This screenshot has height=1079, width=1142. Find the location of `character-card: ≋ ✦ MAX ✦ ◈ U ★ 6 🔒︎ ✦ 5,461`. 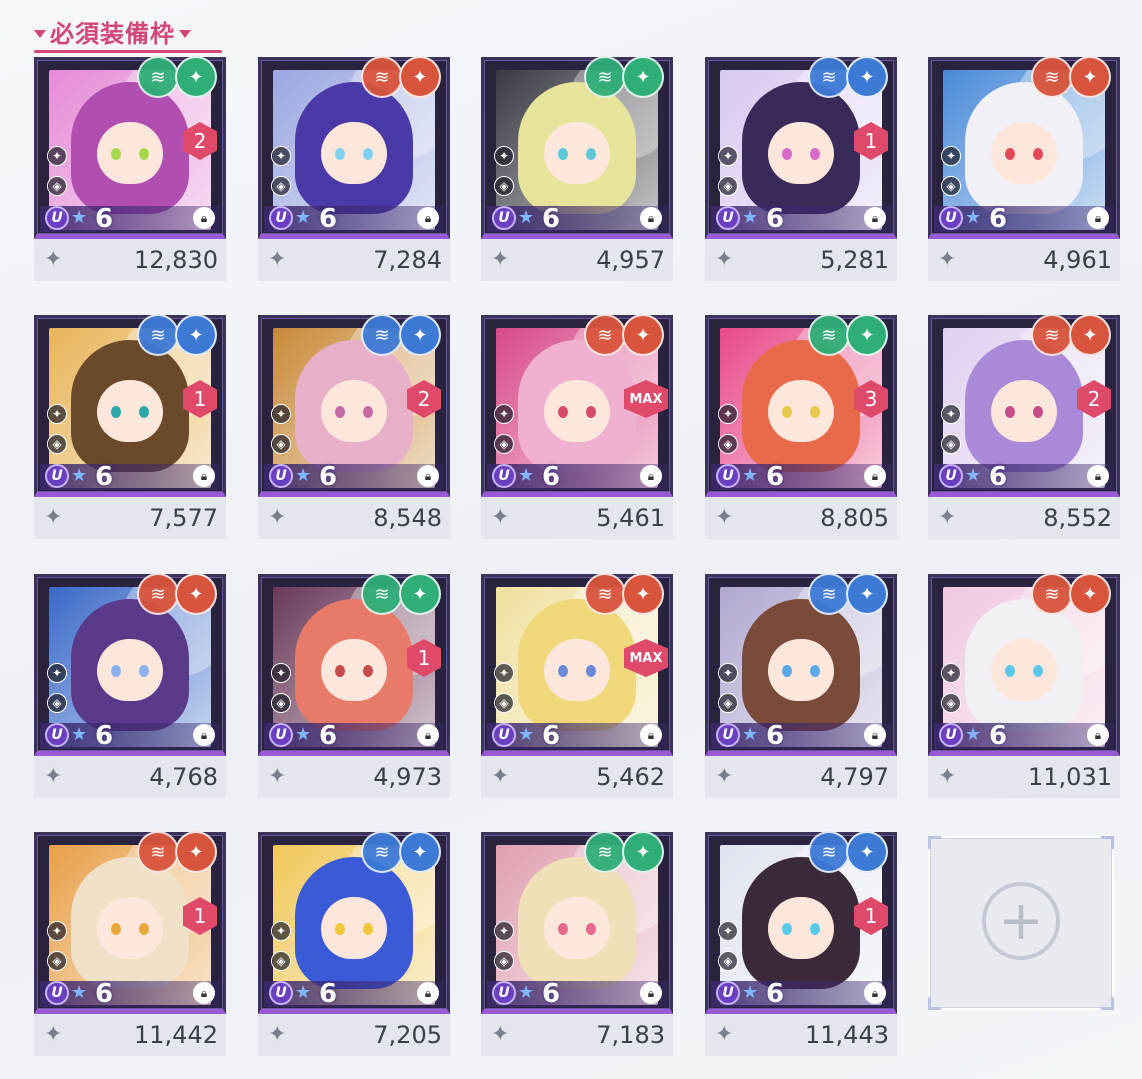

character-card: ≋ ✦ MAX ✦ ◈ U ★ 6 🔒︎ ✦ 5,461 is located at coordinates (577, 426).